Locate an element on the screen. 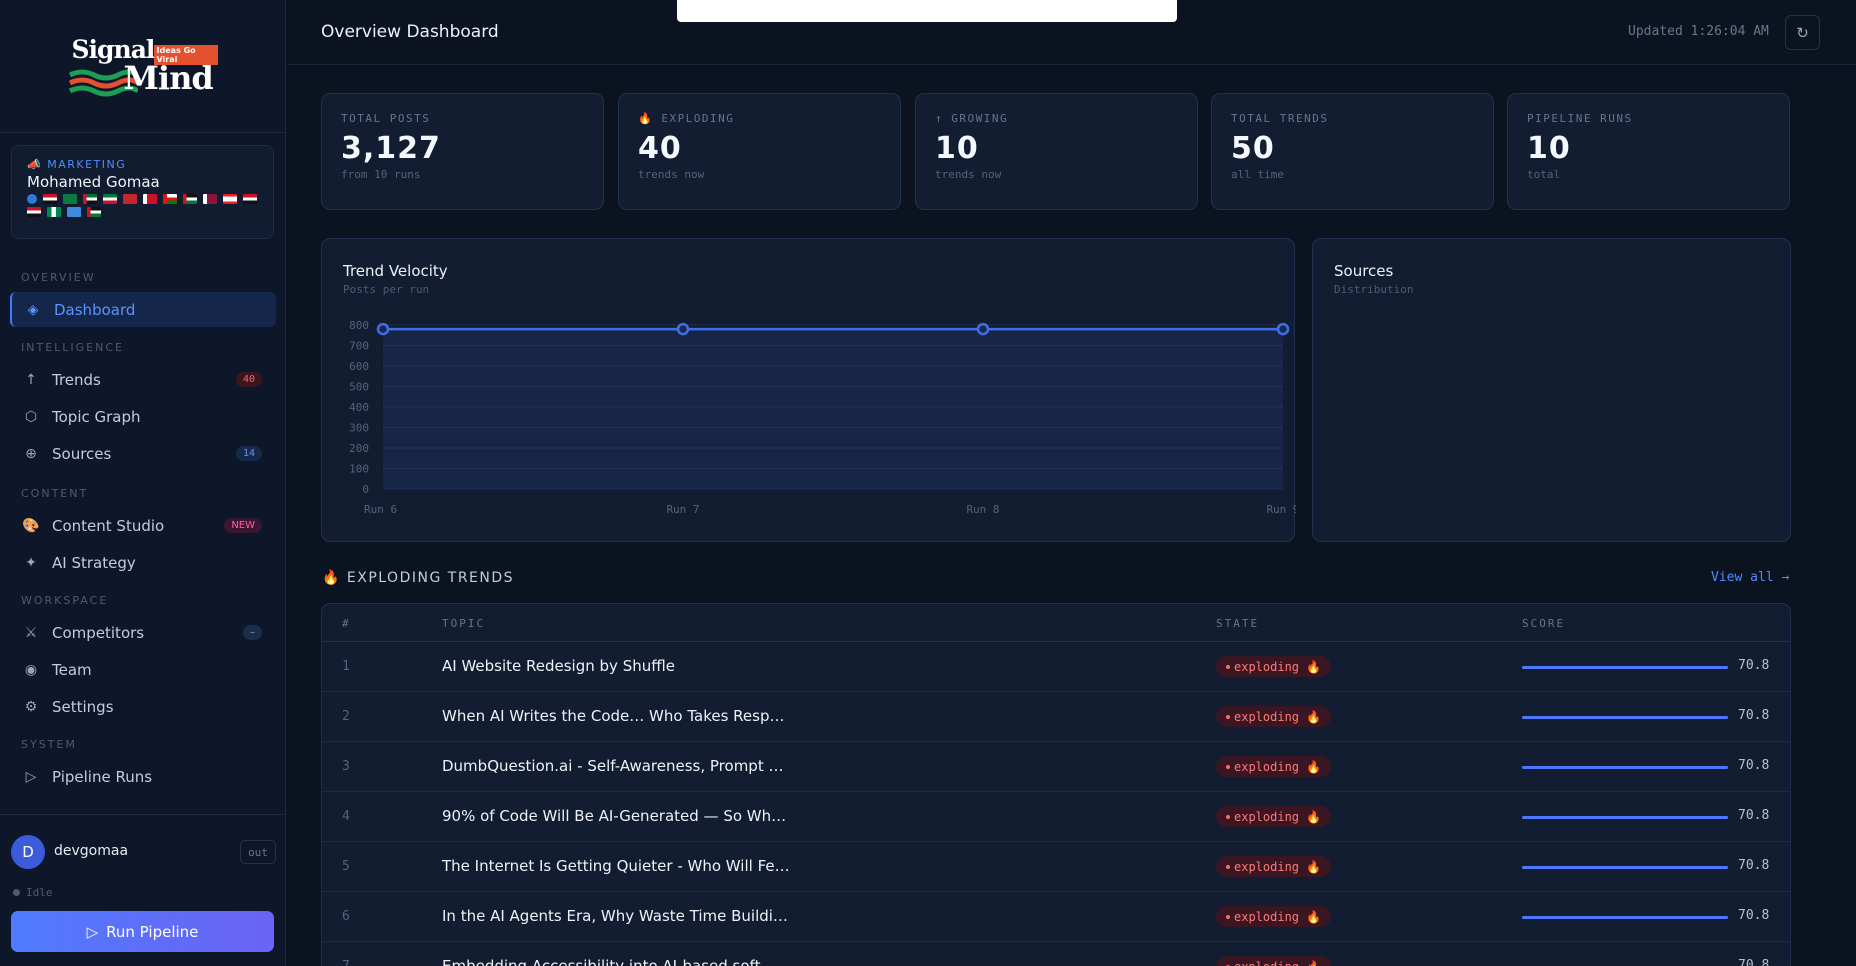 The height and width of the screenshot is (966, 1856). competitors-badge: – is located at coordinates (252, 632).